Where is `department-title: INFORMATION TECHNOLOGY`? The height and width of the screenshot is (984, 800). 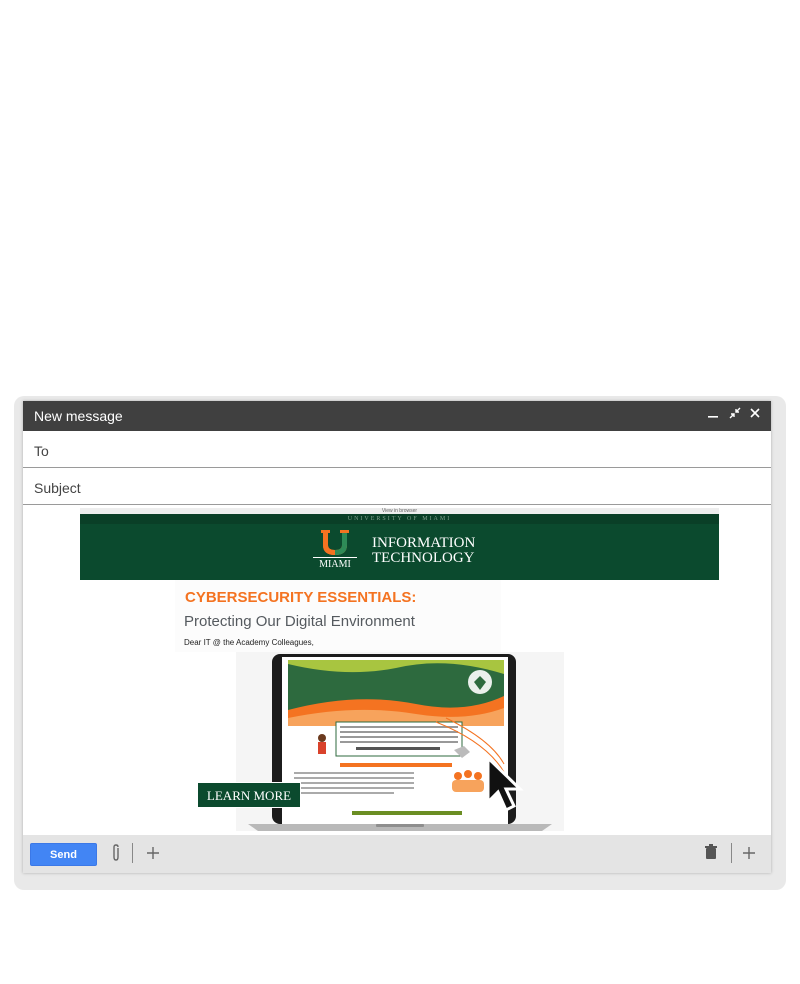 department-title: INFORMATION TECHNOLOGY is located at coordinates (423, 551).